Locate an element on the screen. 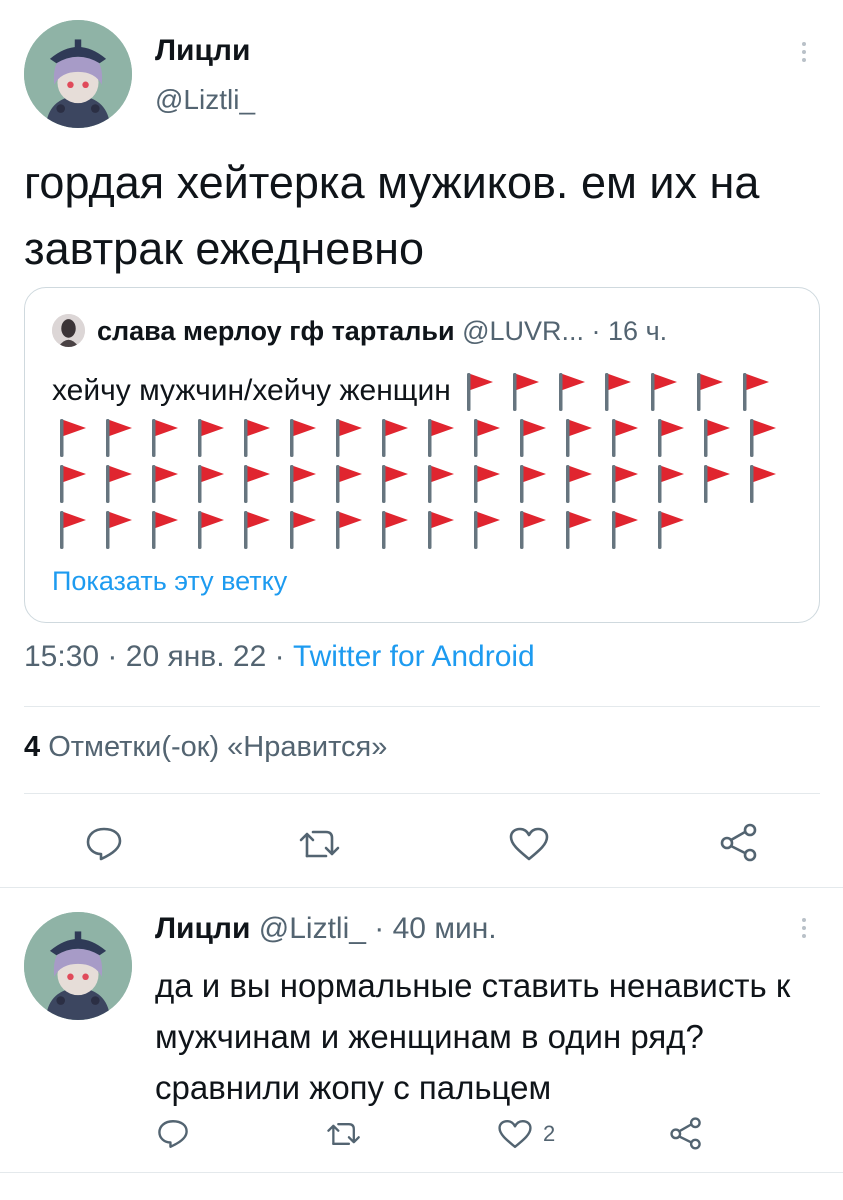 The width and height of the screenshot is (843, 1200). reply-button is located at coordinates (104, 844).